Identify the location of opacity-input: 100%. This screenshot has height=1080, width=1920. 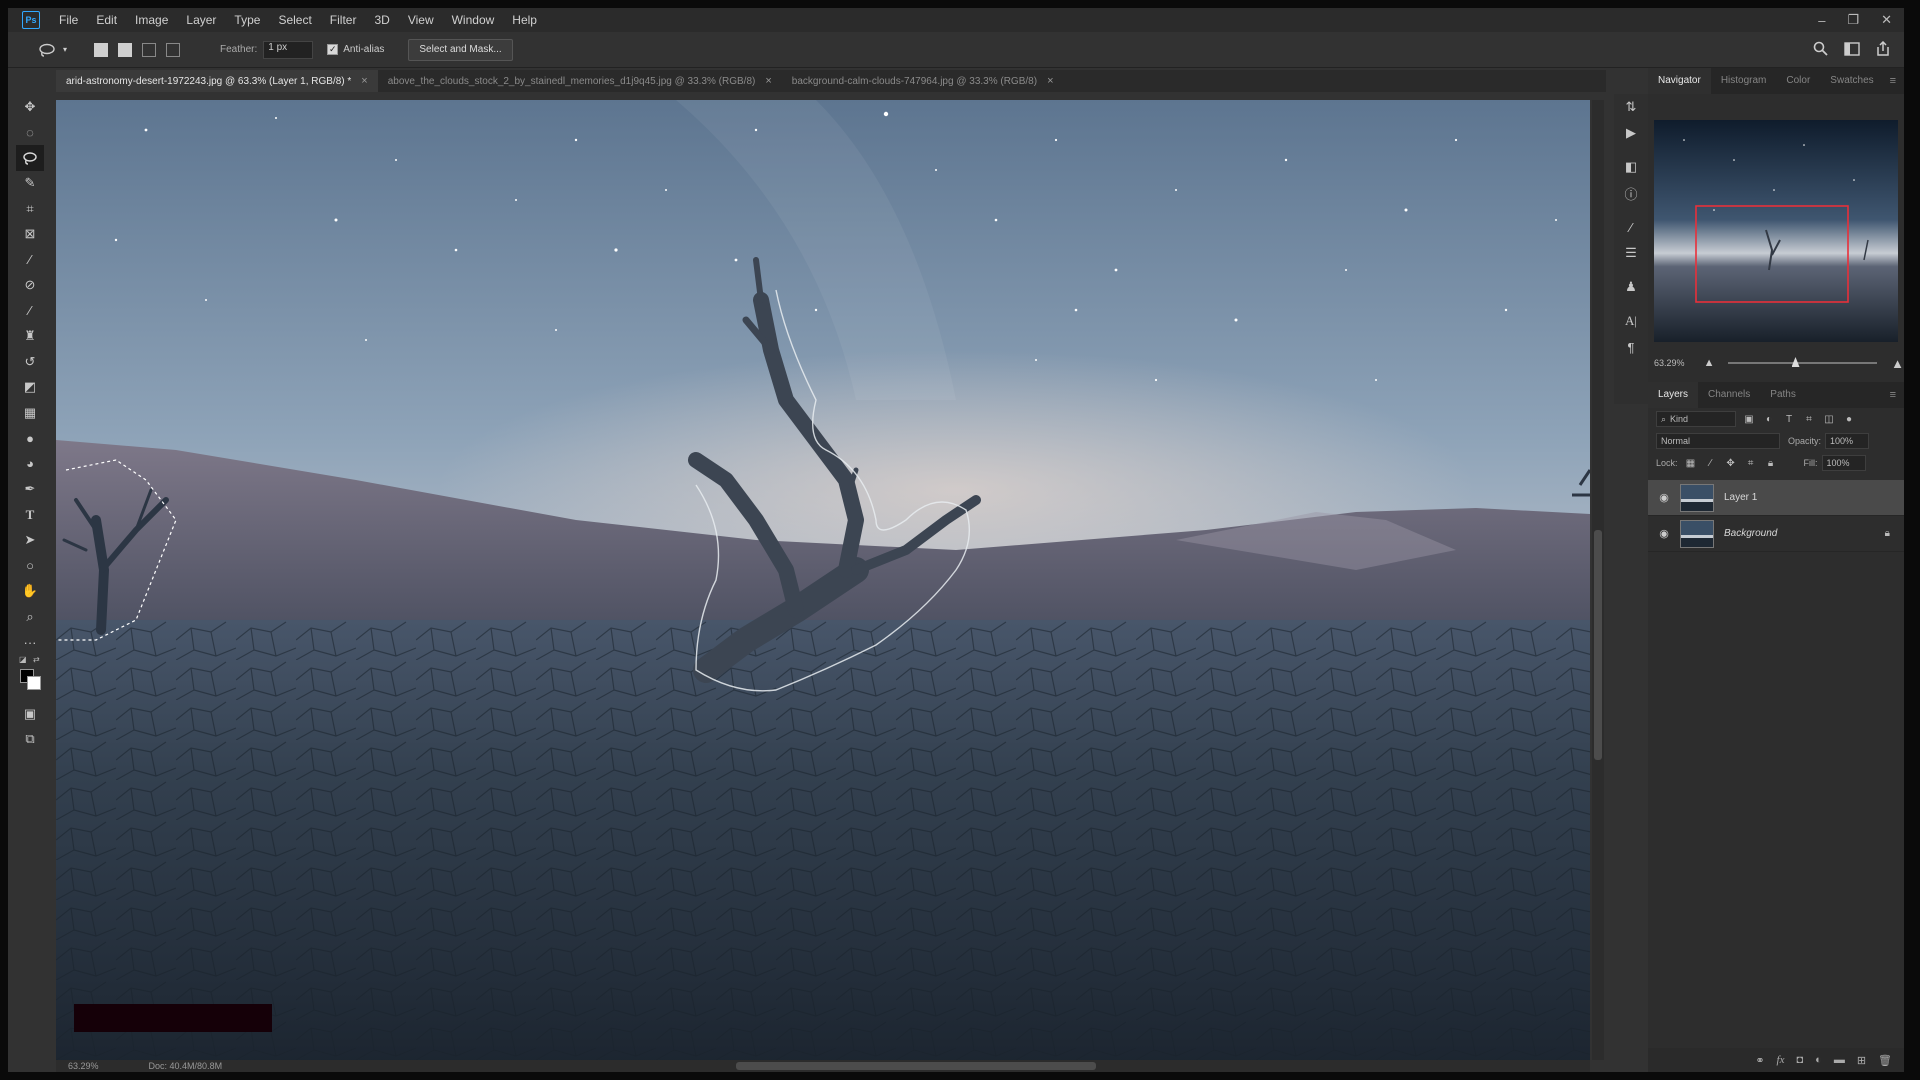
(1847, 441).